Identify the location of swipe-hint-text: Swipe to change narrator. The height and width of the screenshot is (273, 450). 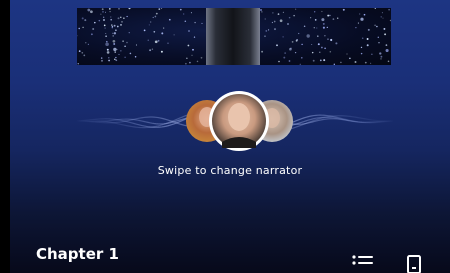
(230, 170).